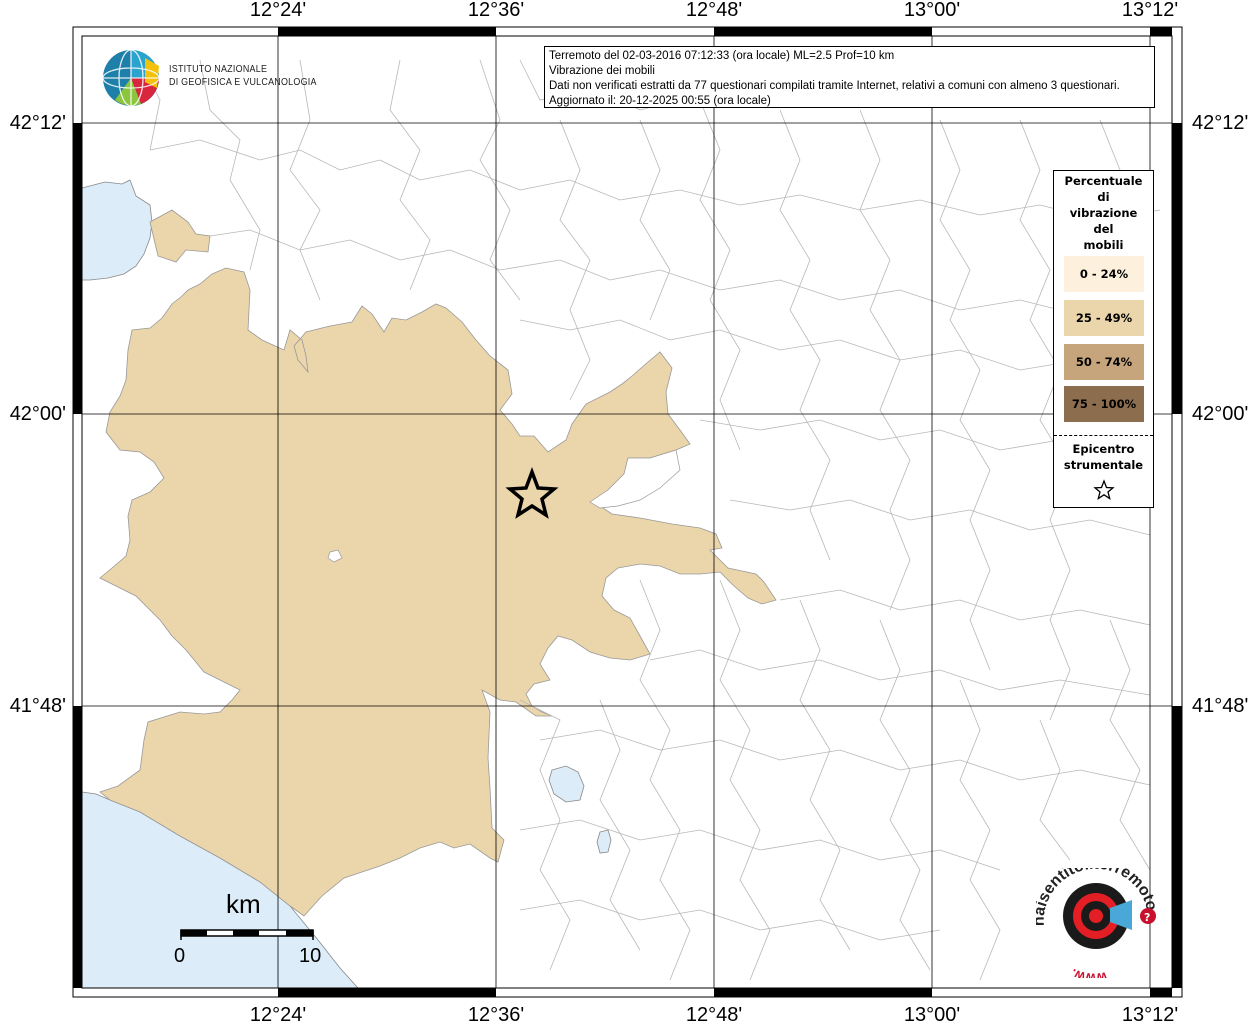 The height and width of the screenshot is (1026, 1256). I want to click on legend-epicenter-line: Epicentro, so click(1103, 449).